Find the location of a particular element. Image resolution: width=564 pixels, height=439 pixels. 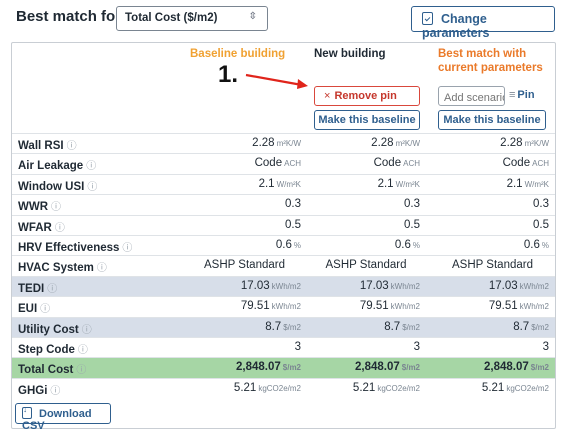

column-header-baseline: Baseline building is located at coordinates (238, 54).